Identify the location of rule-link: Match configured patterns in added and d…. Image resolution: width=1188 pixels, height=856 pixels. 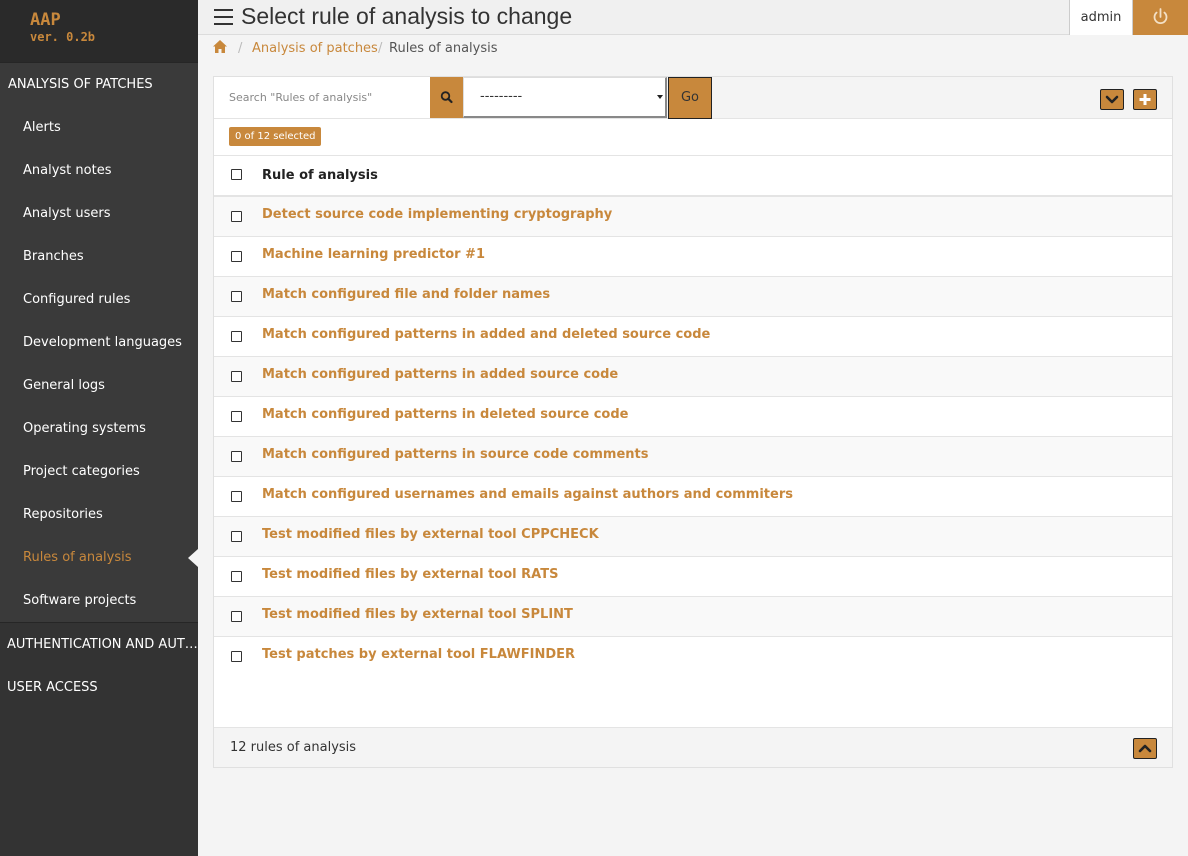
(486, 334).